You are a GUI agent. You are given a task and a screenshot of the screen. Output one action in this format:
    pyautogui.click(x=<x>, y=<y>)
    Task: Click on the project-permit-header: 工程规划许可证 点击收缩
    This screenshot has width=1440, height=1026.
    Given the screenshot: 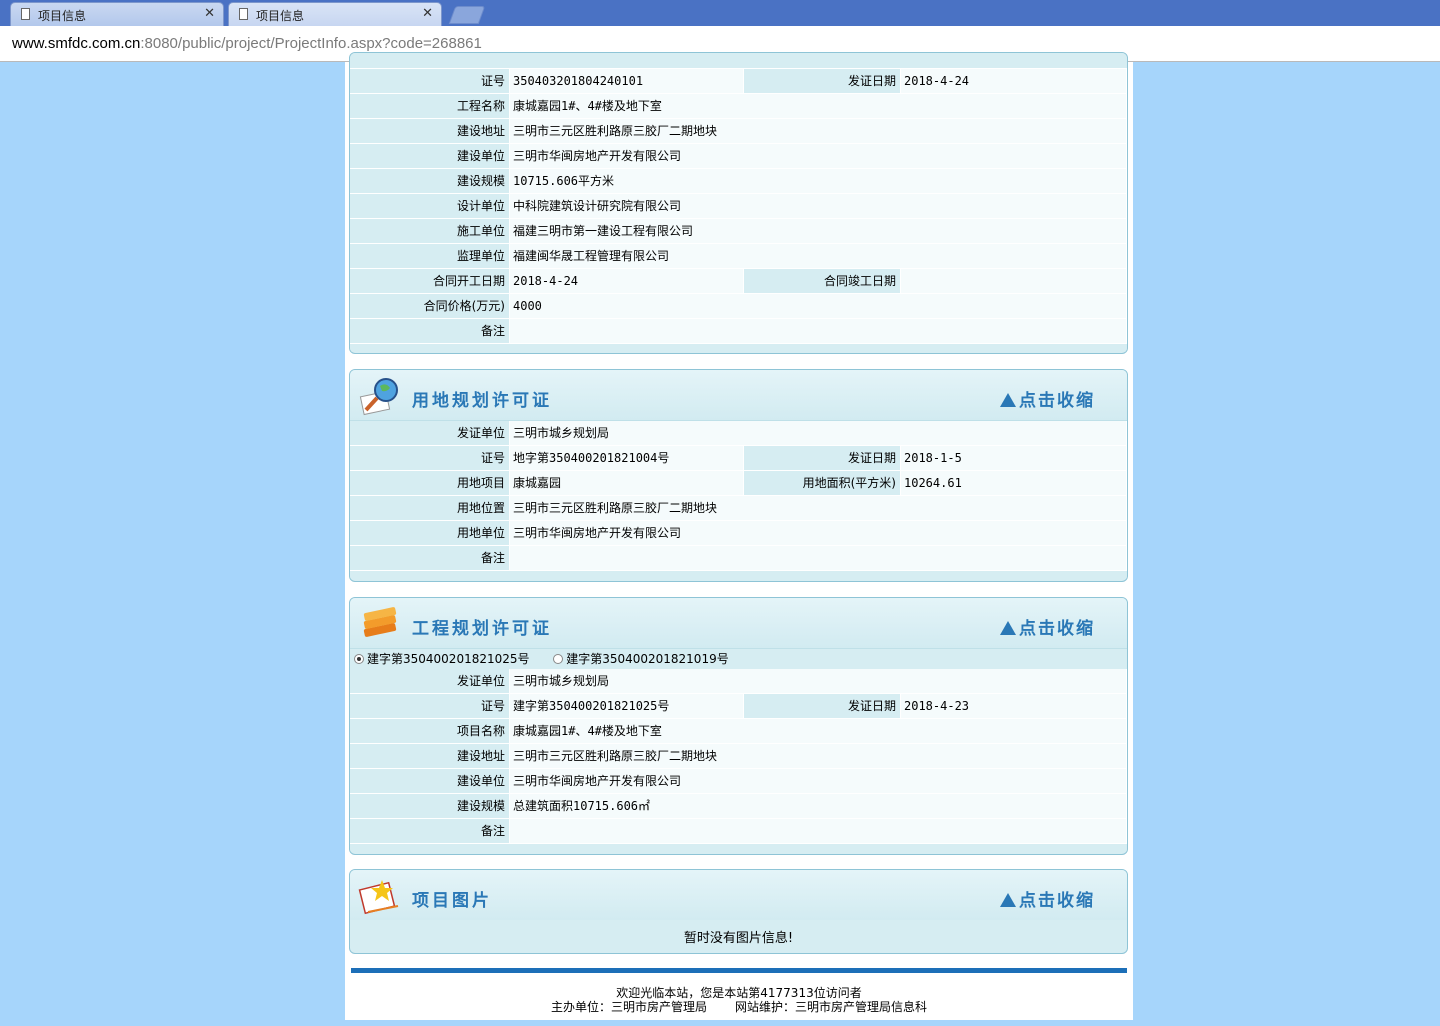 What is the action you would take?
    pyautogui.click(x=738, y=623)
    